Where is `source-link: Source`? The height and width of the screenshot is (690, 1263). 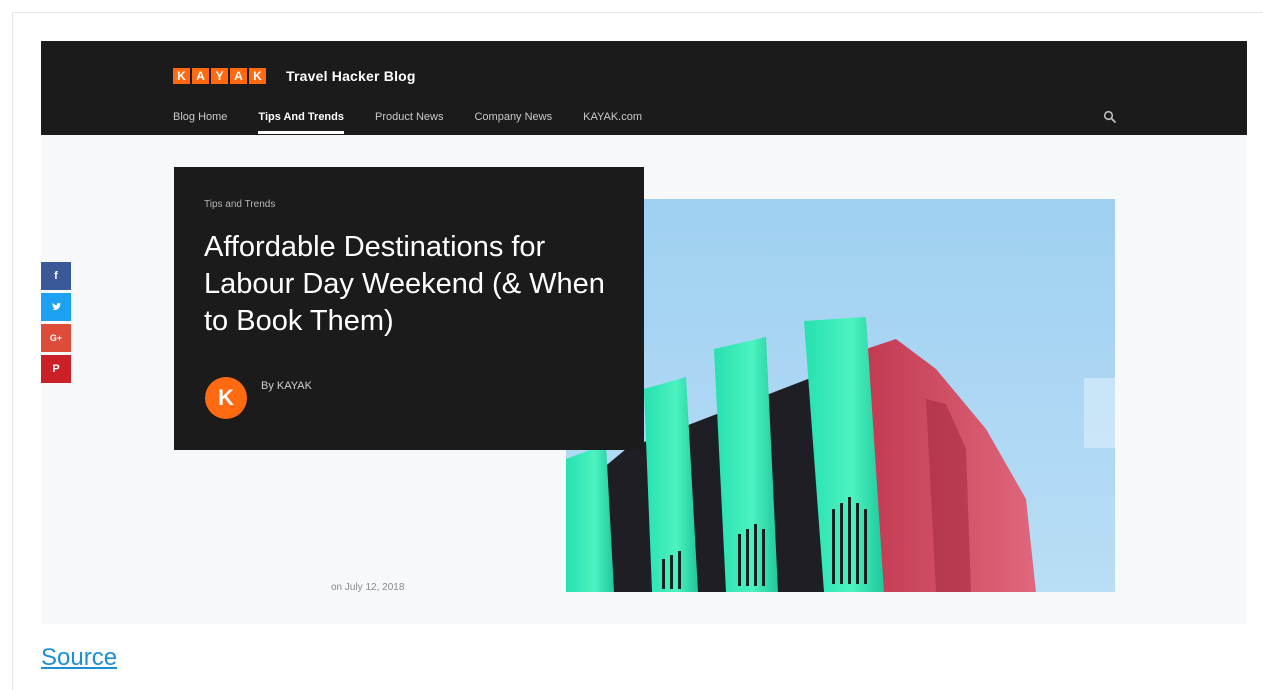
source-link: Source is located at coordinates (79, 658).